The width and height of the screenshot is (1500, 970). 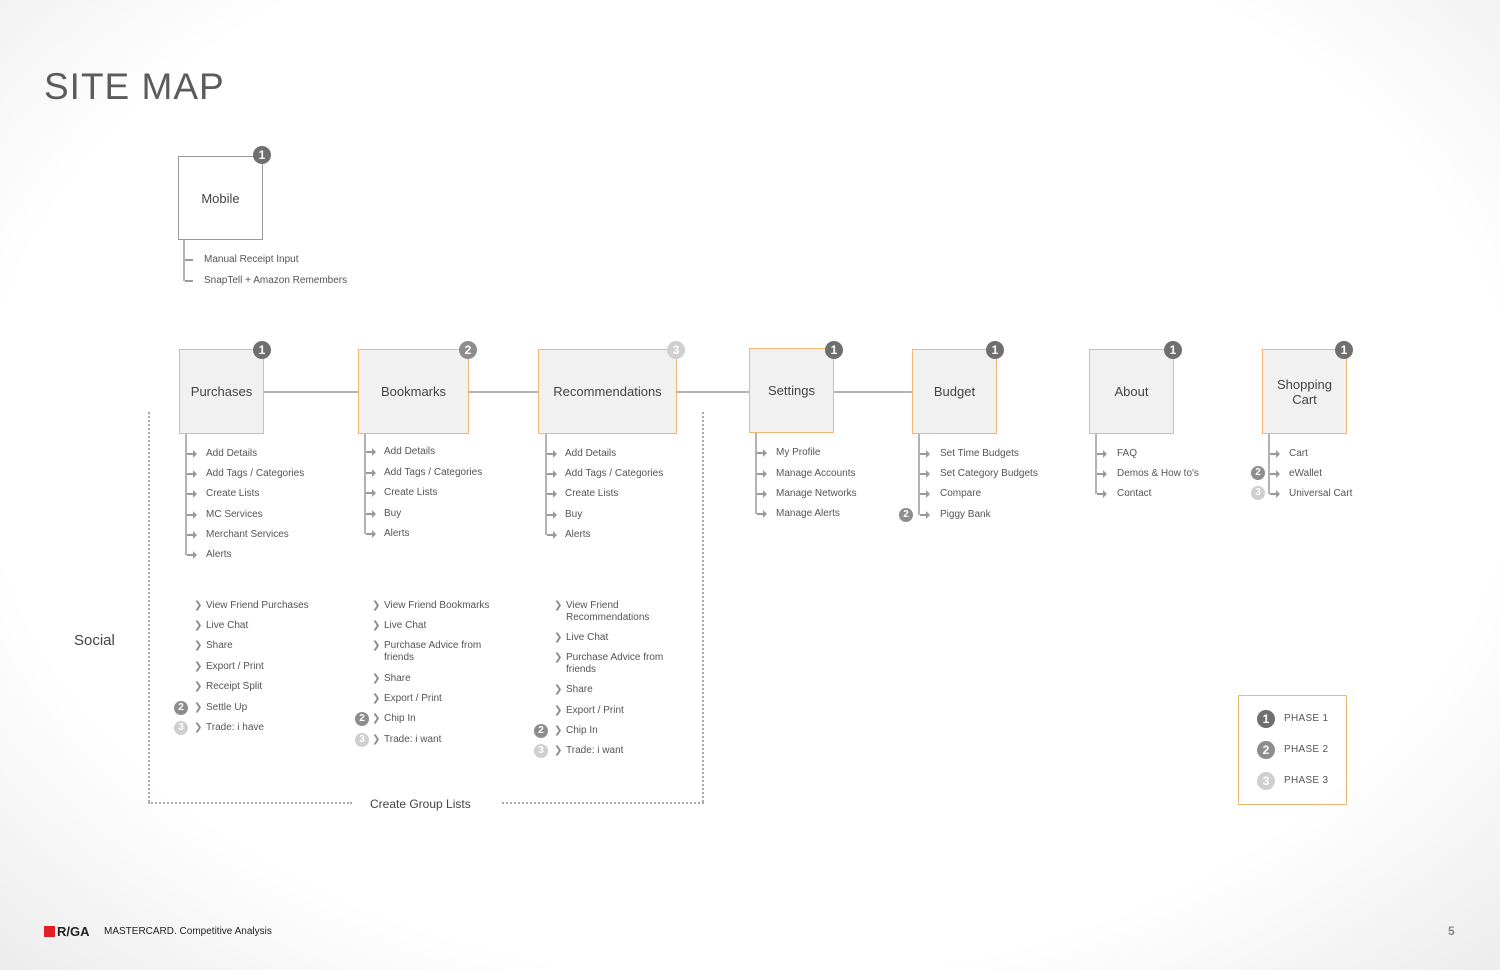 I want to click on budget-item: Compare, so click(x=960, y=494).